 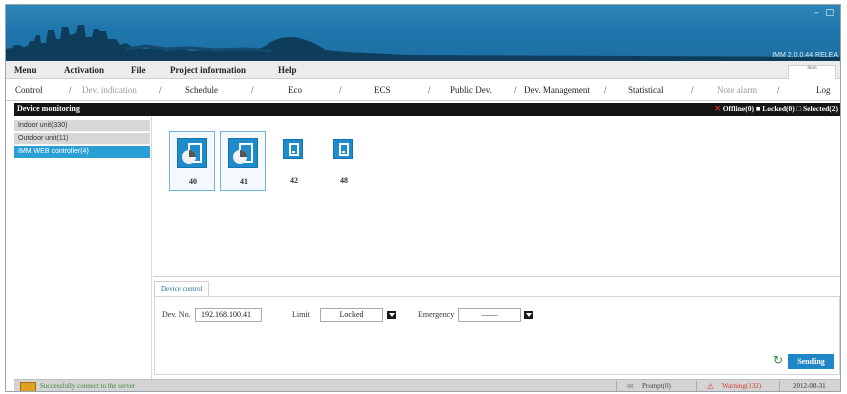 I want to click on tab-ecs: ECS, so click(x=382, y=90).